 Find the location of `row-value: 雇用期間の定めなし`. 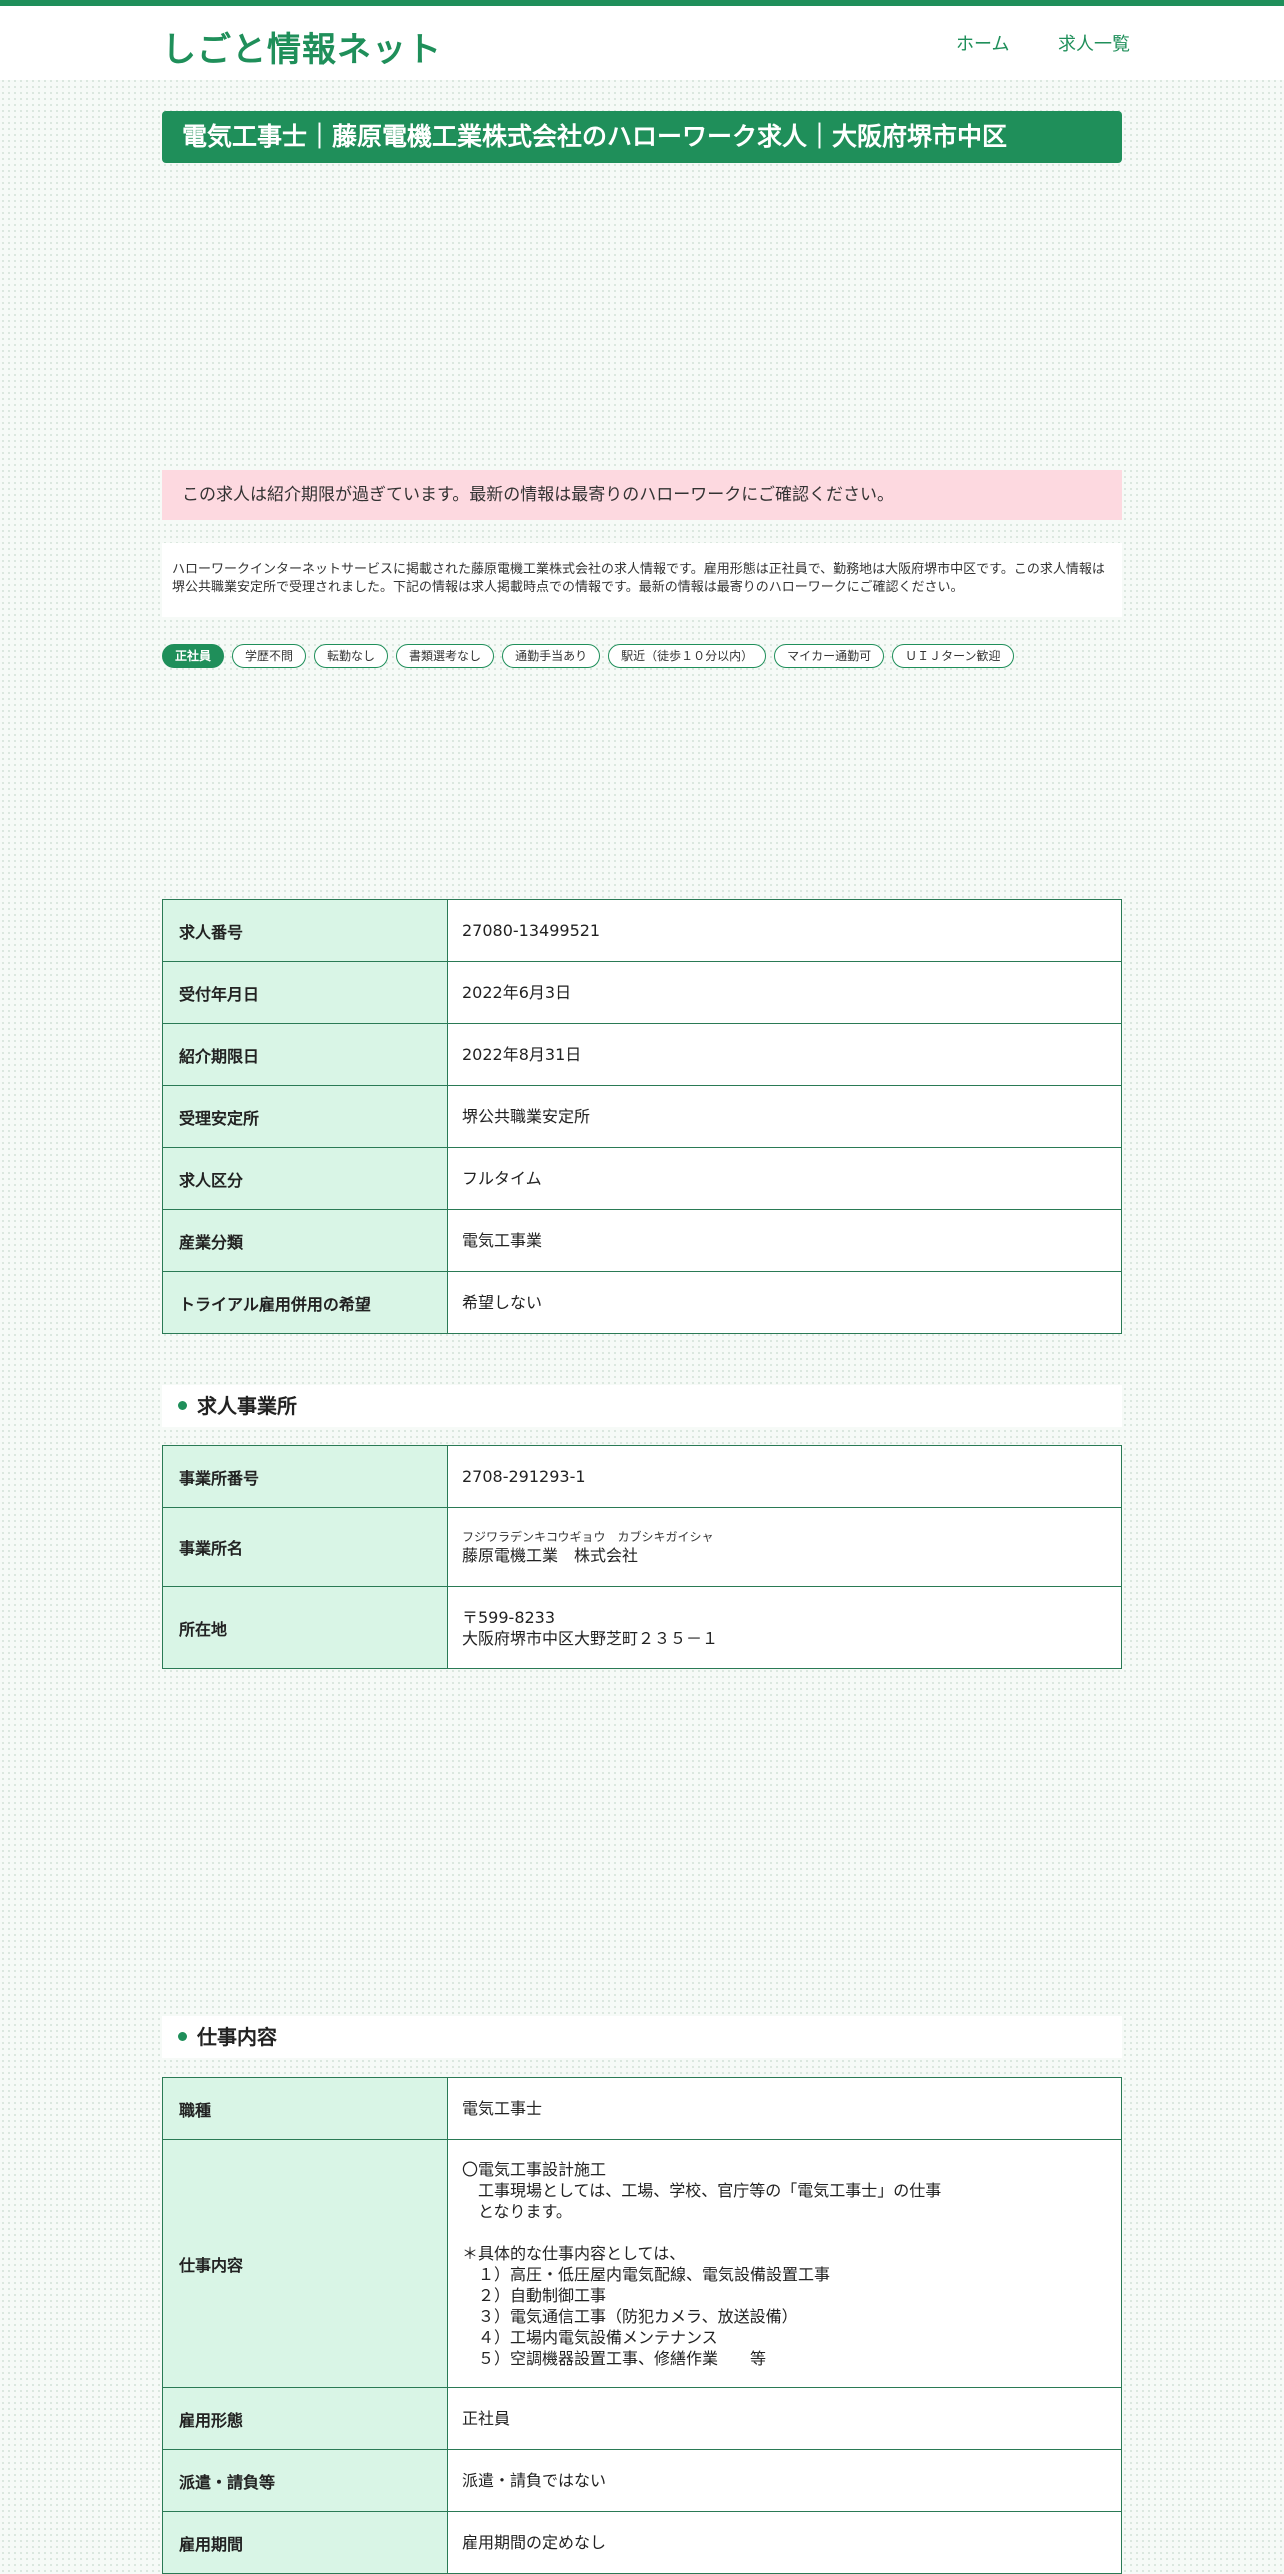

row-value: 雇用期間の定めなし is located at coordinates (784, 2542).